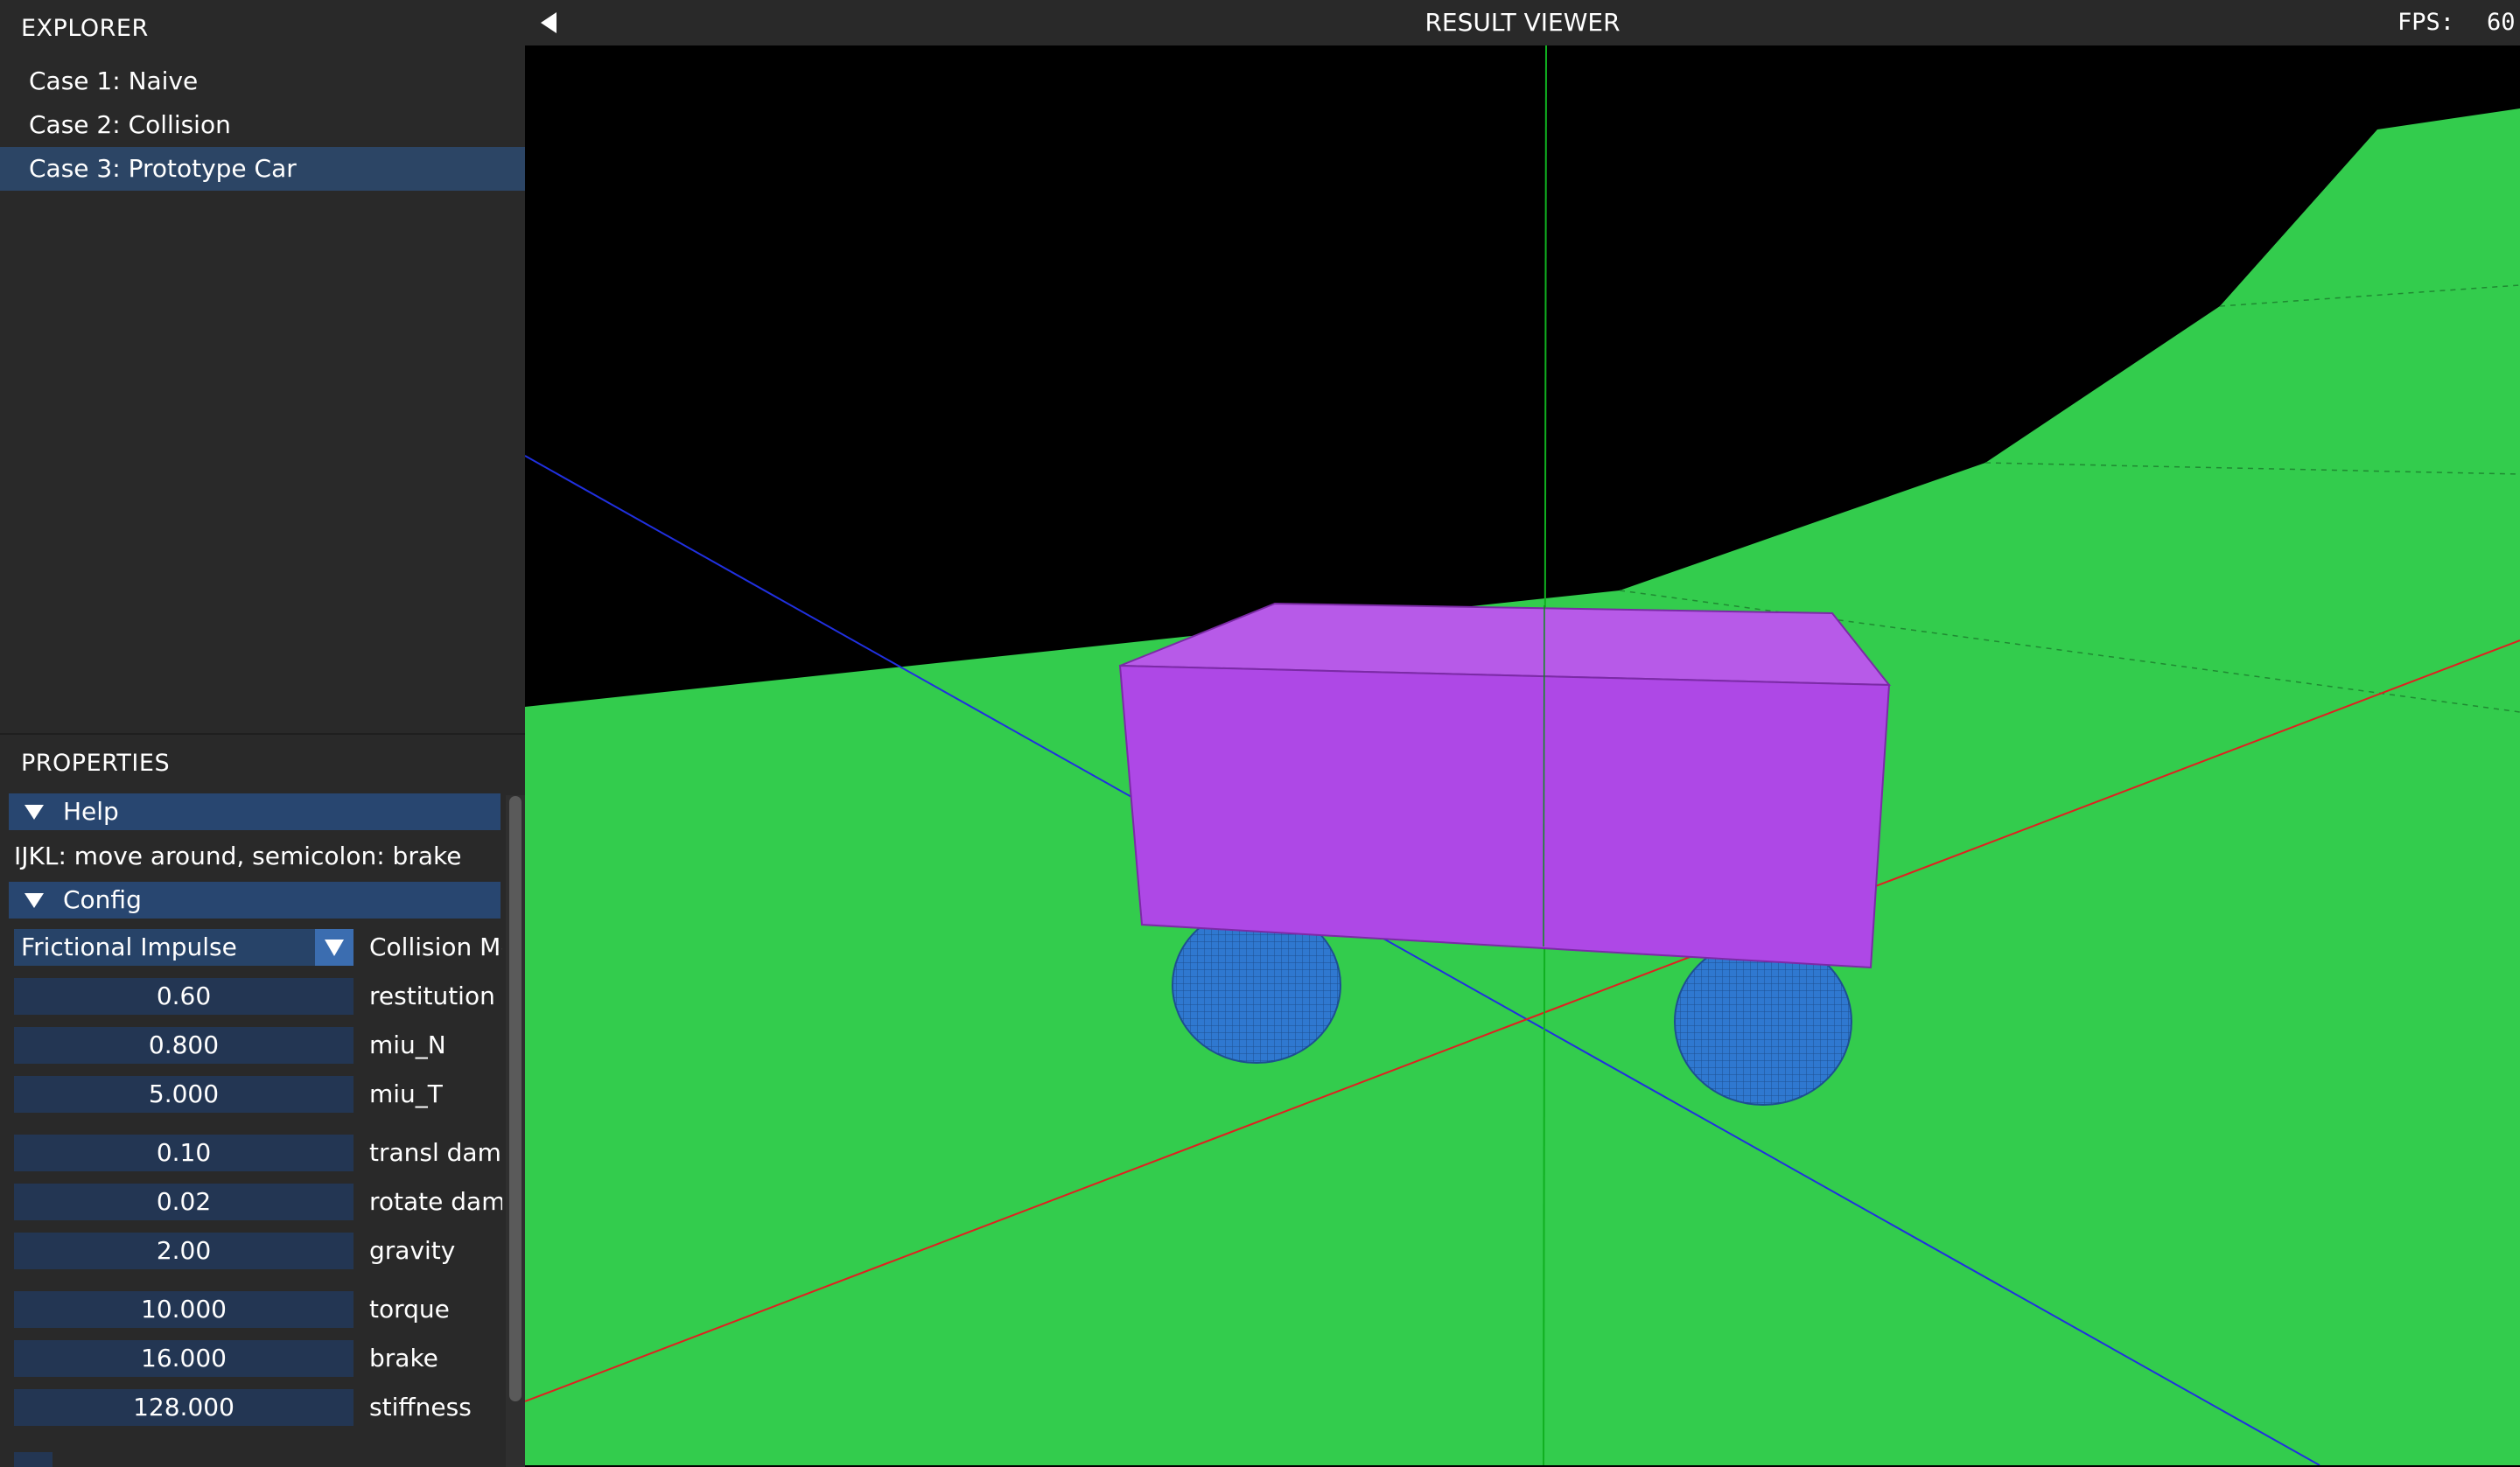  Describe the element at coordinates (184, 1407) in the screenshot. I see `stiffness-field: 128.000` at that location.